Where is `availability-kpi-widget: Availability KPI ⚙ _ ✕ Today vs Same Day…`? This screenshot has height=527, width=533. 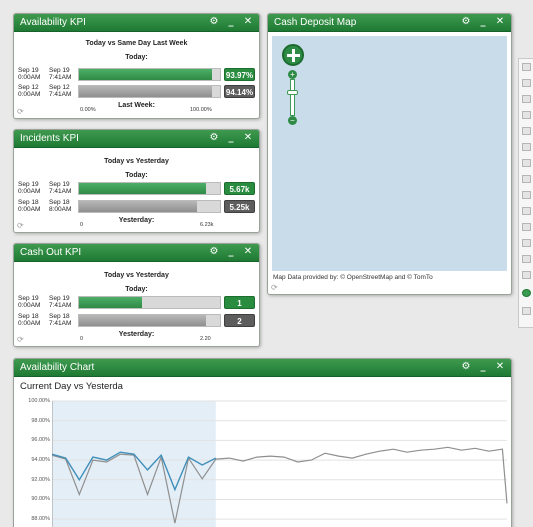 availability-kpi-widget: Availability KPI ⚙ _ ✕ Today vs Same Day… is located at coordinates (136, 66).